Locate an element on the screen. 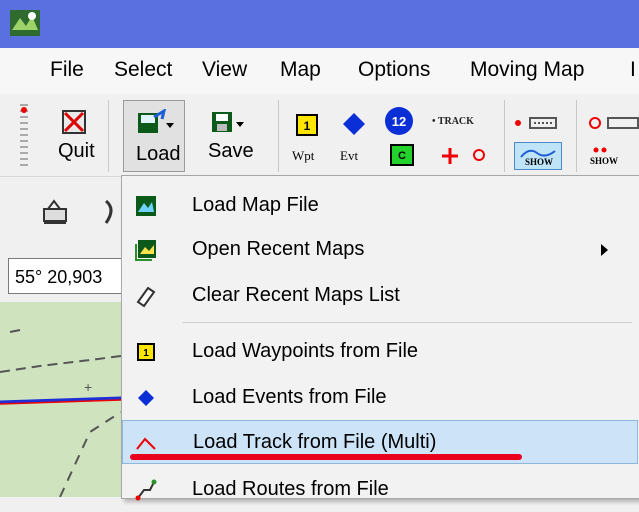  load-label: Load is located at coordinates (158, 154).